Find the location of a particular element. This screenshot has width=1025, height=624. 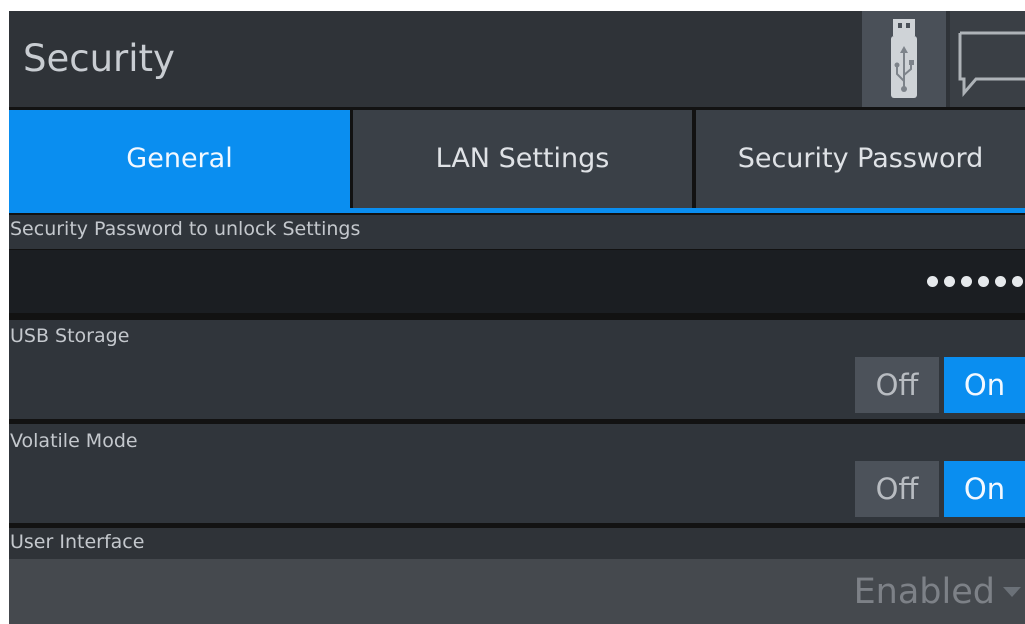

tab-general: General is located at coordinates (179, 159).